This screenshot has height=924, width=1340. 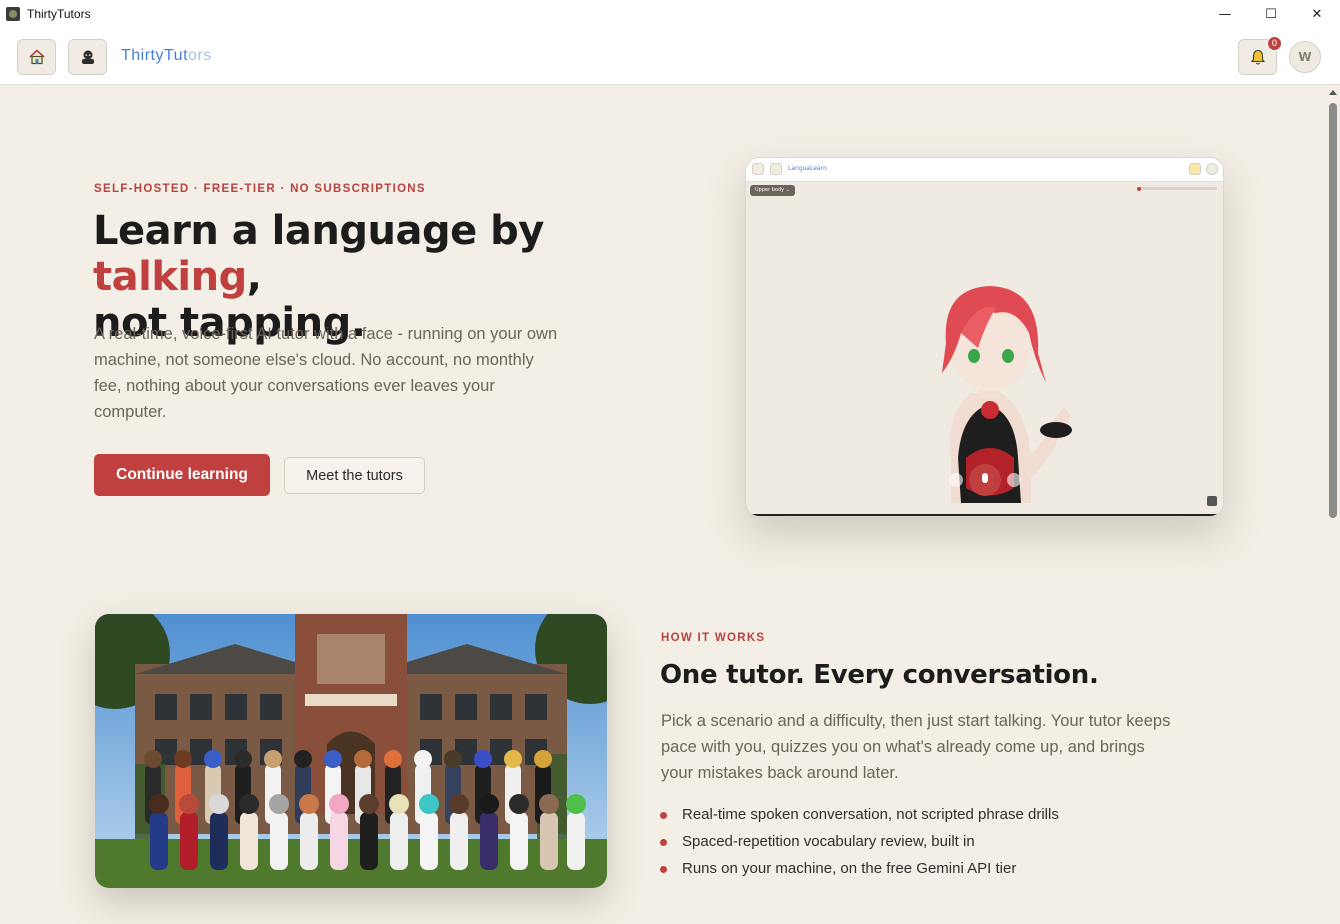 What do you see at coordinates (354, 475) in the screenshot?
I see `meet-tutors-button: Meet the tutors` at bounding box center [354, 475].